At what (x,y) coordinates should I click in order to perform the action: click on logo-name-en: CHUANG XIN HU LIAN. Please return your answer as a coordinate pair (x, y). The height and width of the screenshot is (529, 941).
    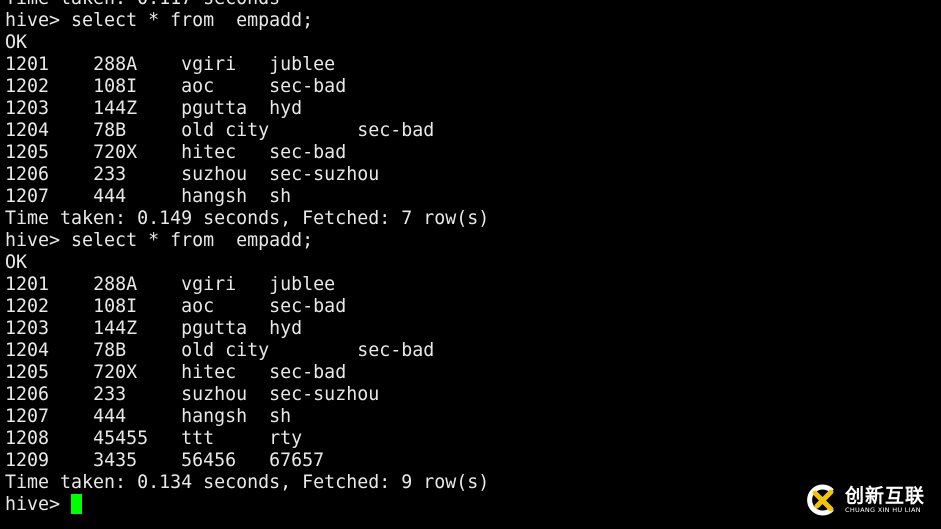
    Looking at the image, I should click on (883, 510).